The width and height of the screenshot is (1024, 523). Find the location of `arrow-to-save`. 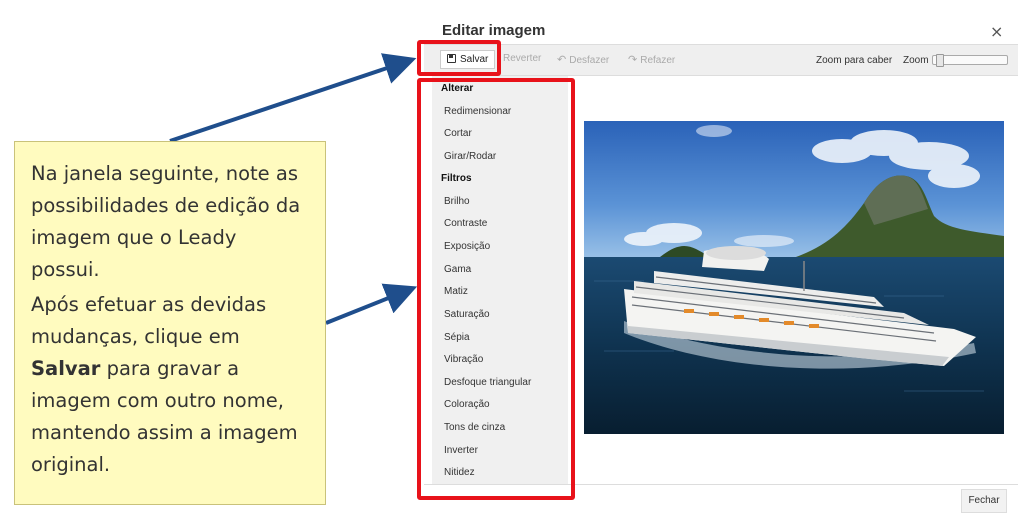

arrow-to-save is located at coordinates (293, 98).